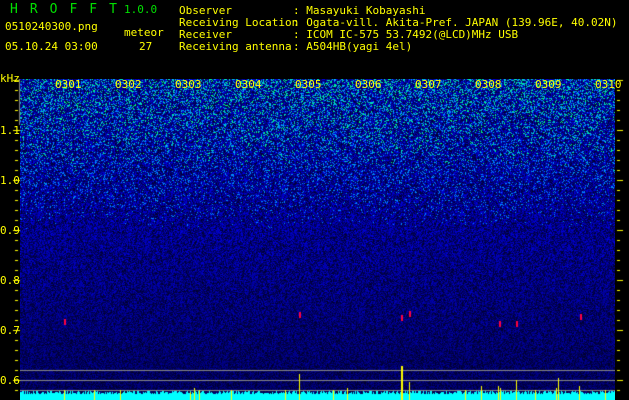 This screenshot has height=400, width=629. Describe the element at coordinates (10, 380) in the screenshot. I see `y-tick-label: 0.6` at that location.